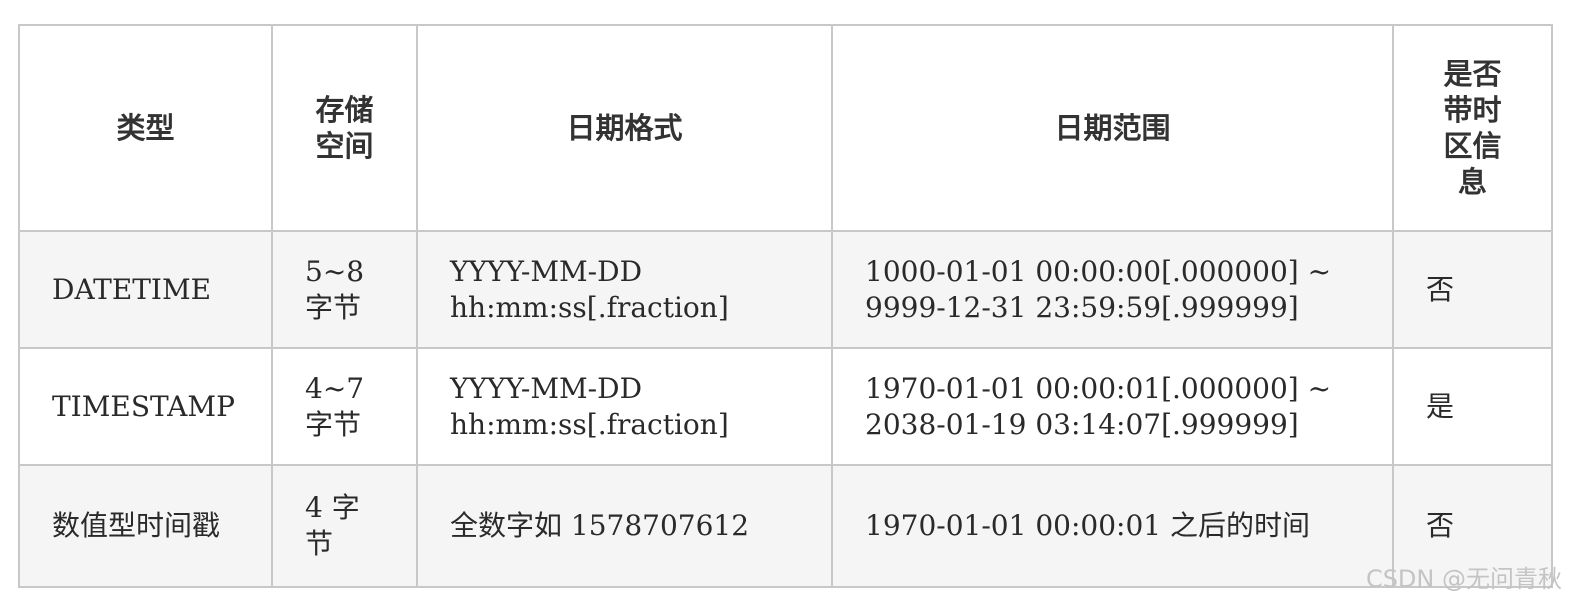  Describe the element at coordinates (344, 128) in the screenshot. I see `header-storage: 存储空间` at that location.